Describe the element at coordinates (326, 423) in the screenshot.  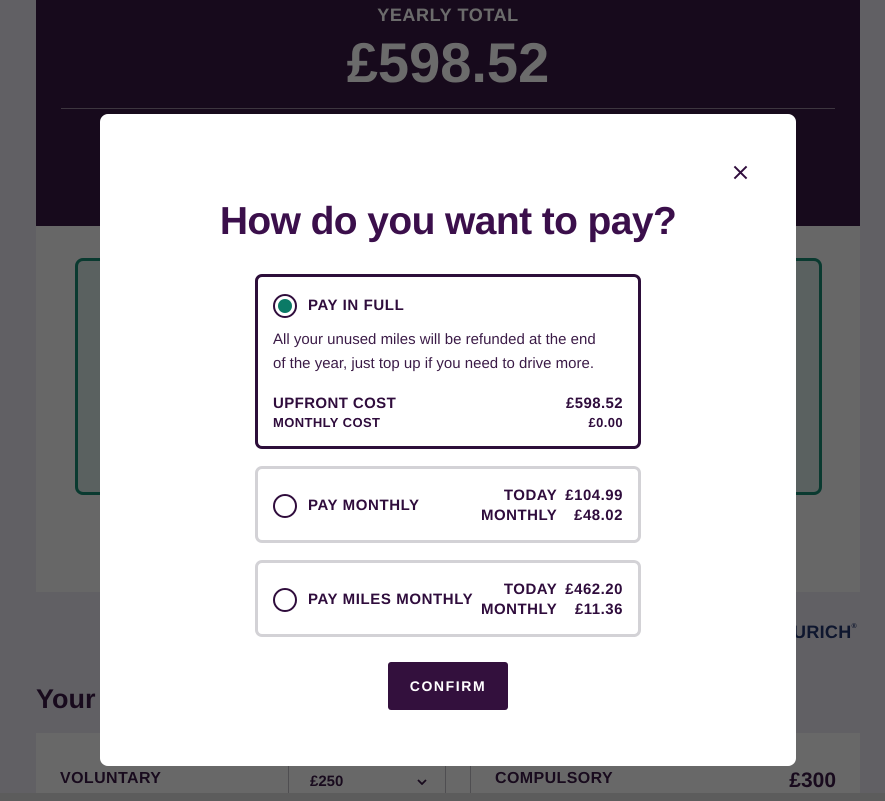
I see `cost-label: MONTHLY COST` at that location.